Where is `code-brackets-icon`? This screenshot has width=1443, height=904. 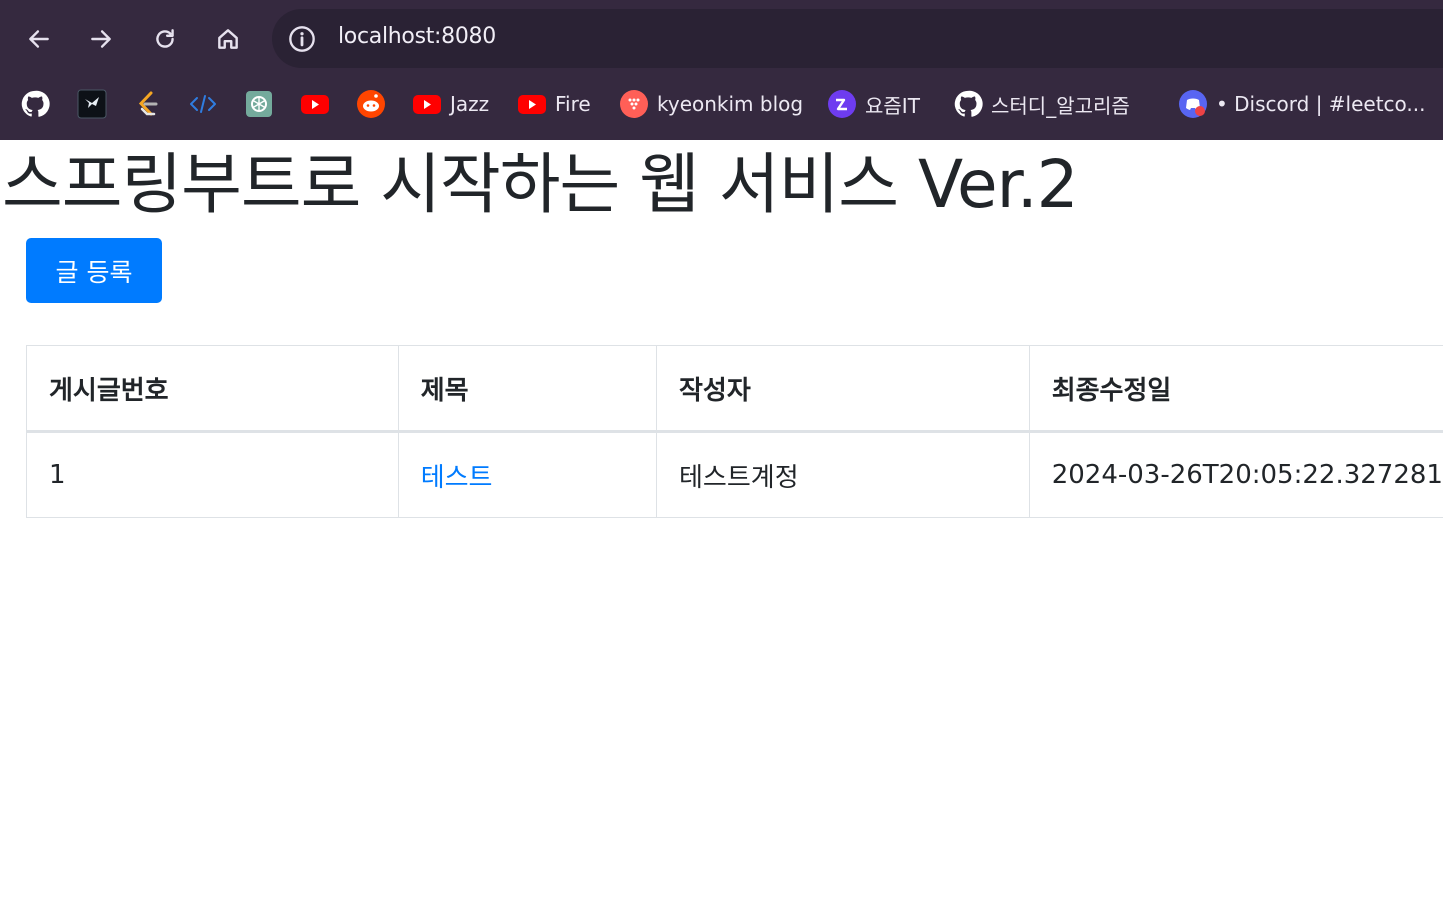
code-brackets-icon is located at coordinates (203, 104).